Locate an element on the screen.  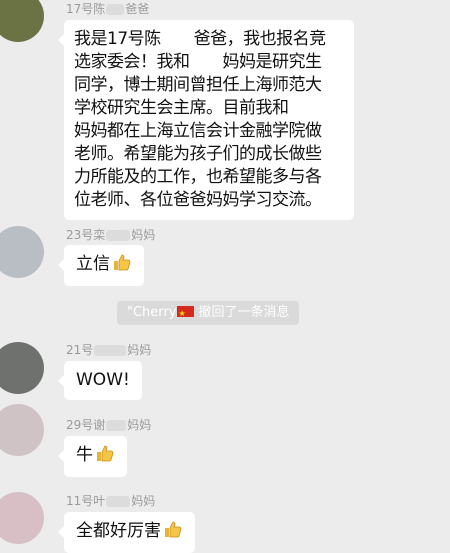
sender-prefix: 17号陈 is located at coordinates (86, 9).